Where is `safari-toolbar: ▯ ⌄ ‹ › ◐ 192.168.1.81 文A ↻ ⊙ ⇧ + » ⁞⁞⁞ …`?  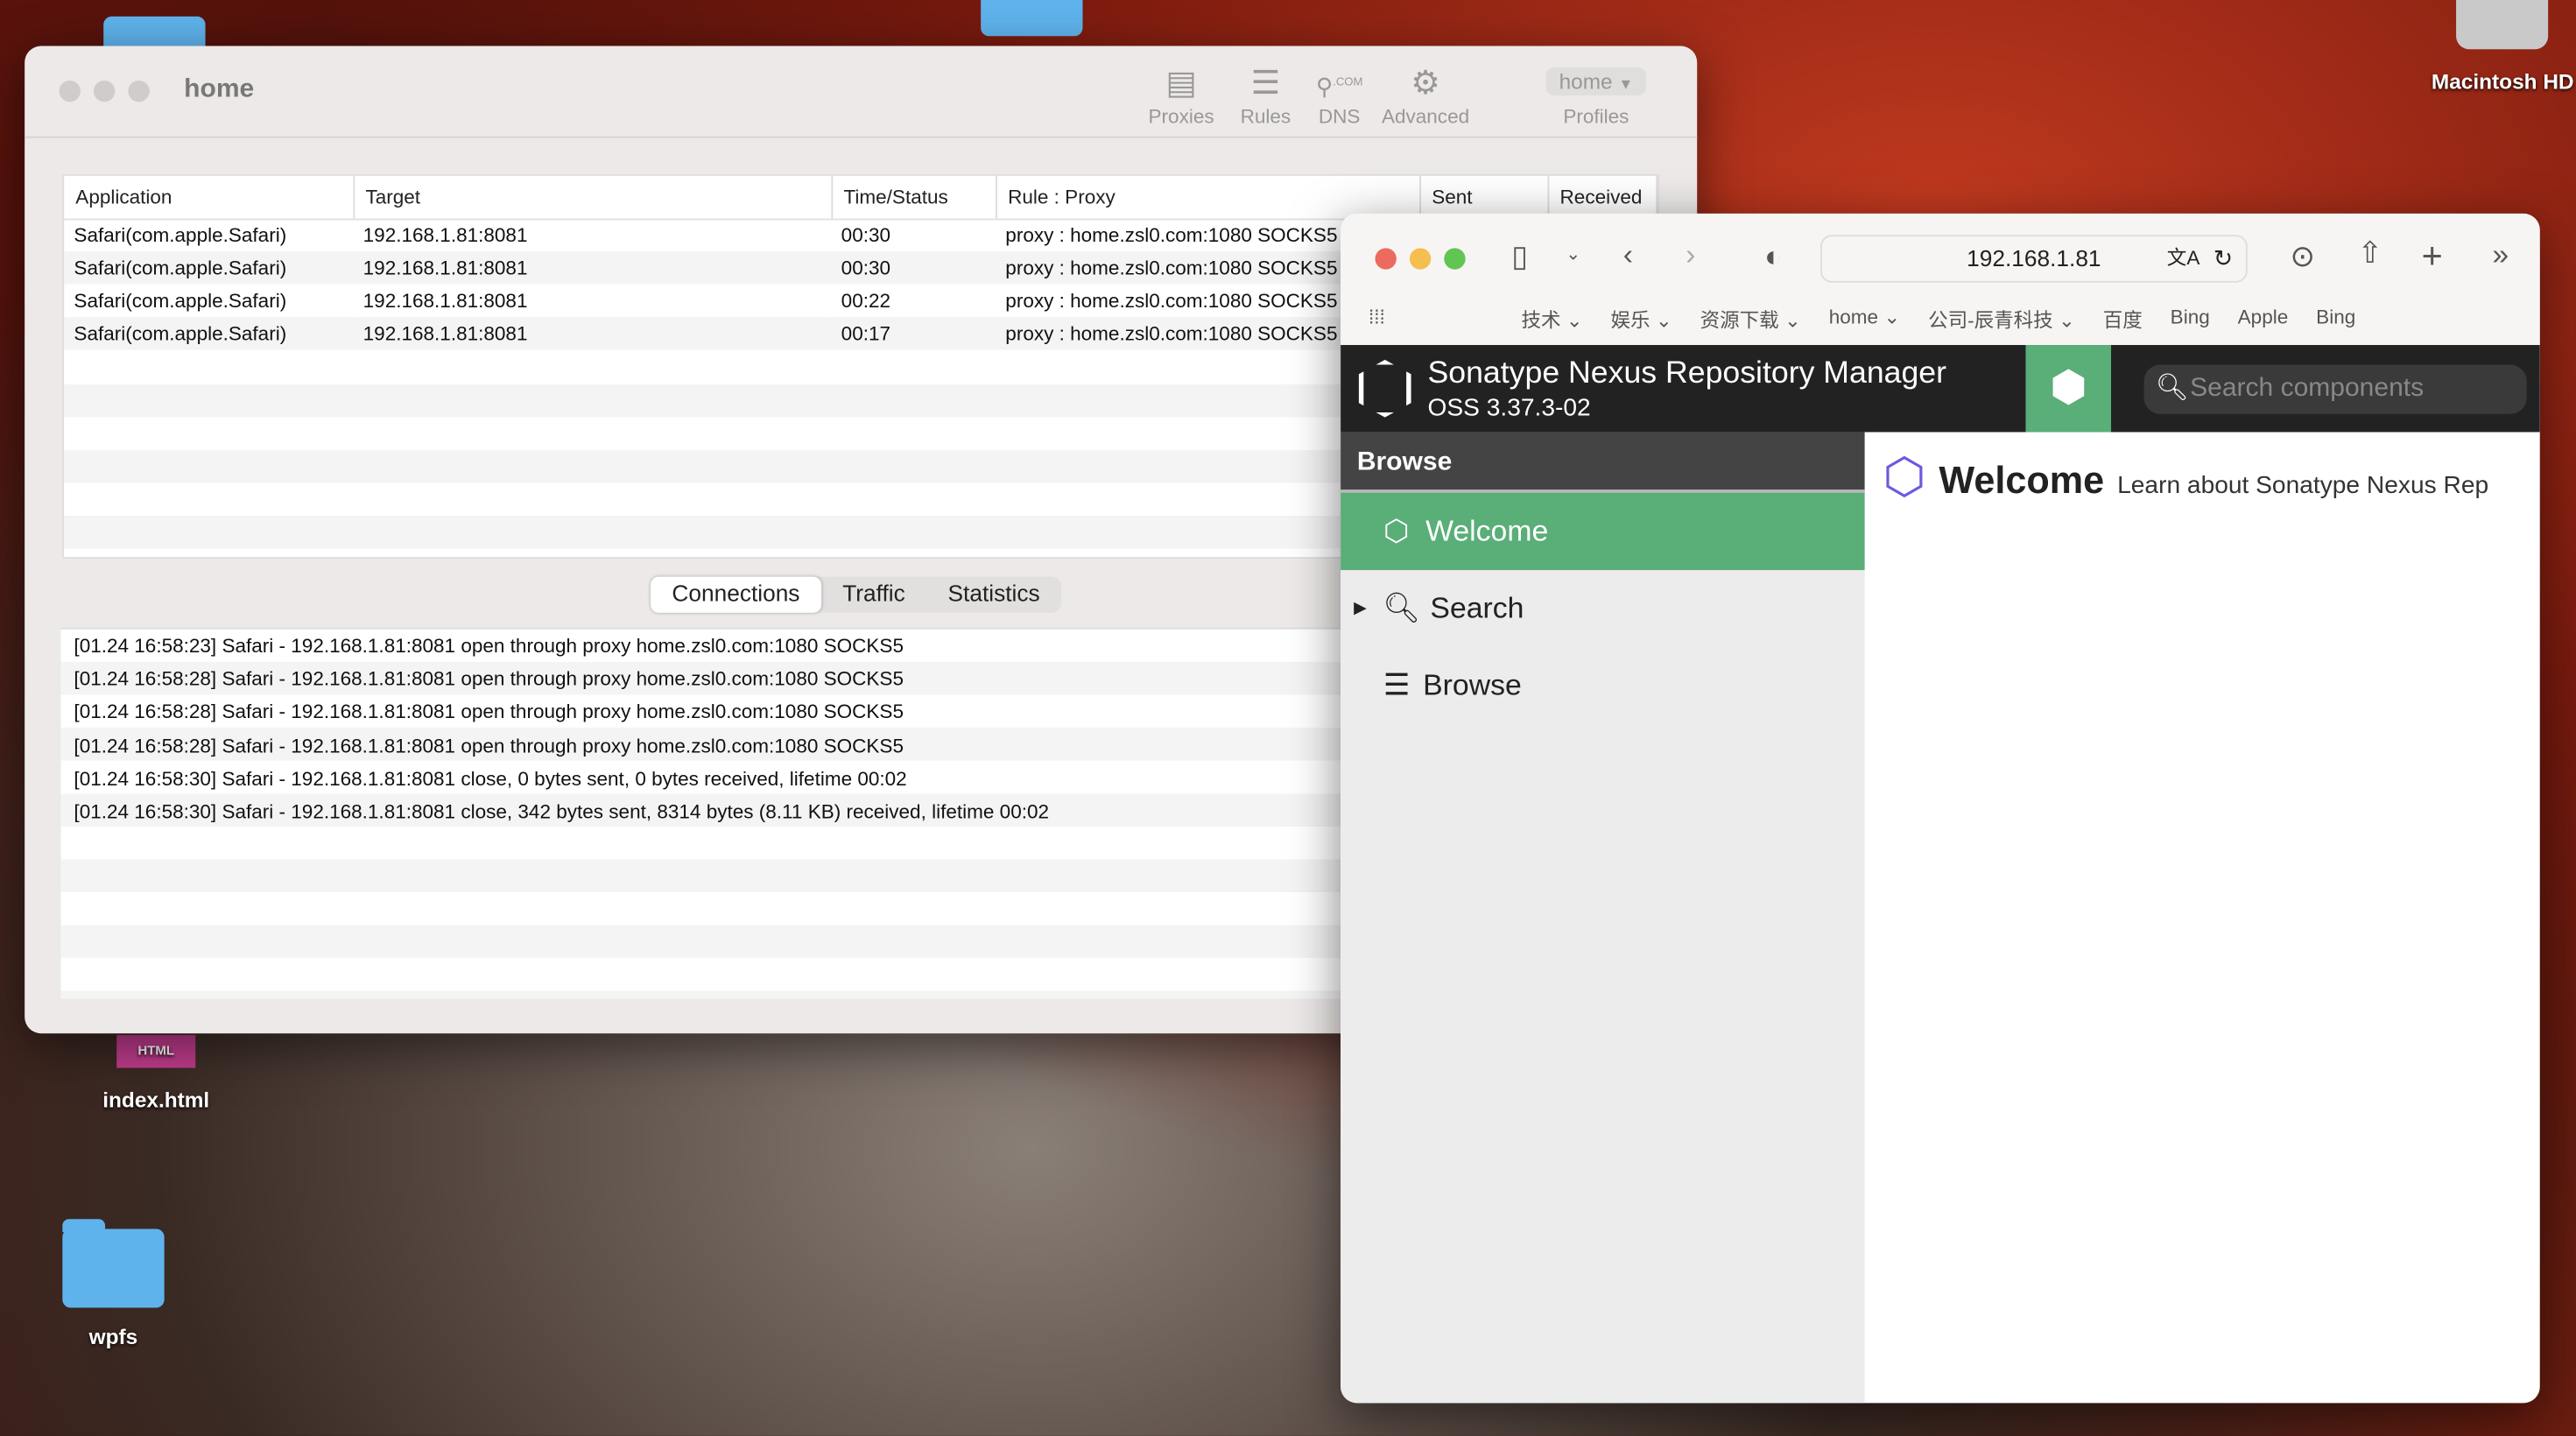
safari-toolbar: ▯ ⌄ ‹ › ◐ 192.168.1.81 文A ↻ ⊙ ⇧ + » ⁞⁞⁞ … is located at coordinates (1940, 279).